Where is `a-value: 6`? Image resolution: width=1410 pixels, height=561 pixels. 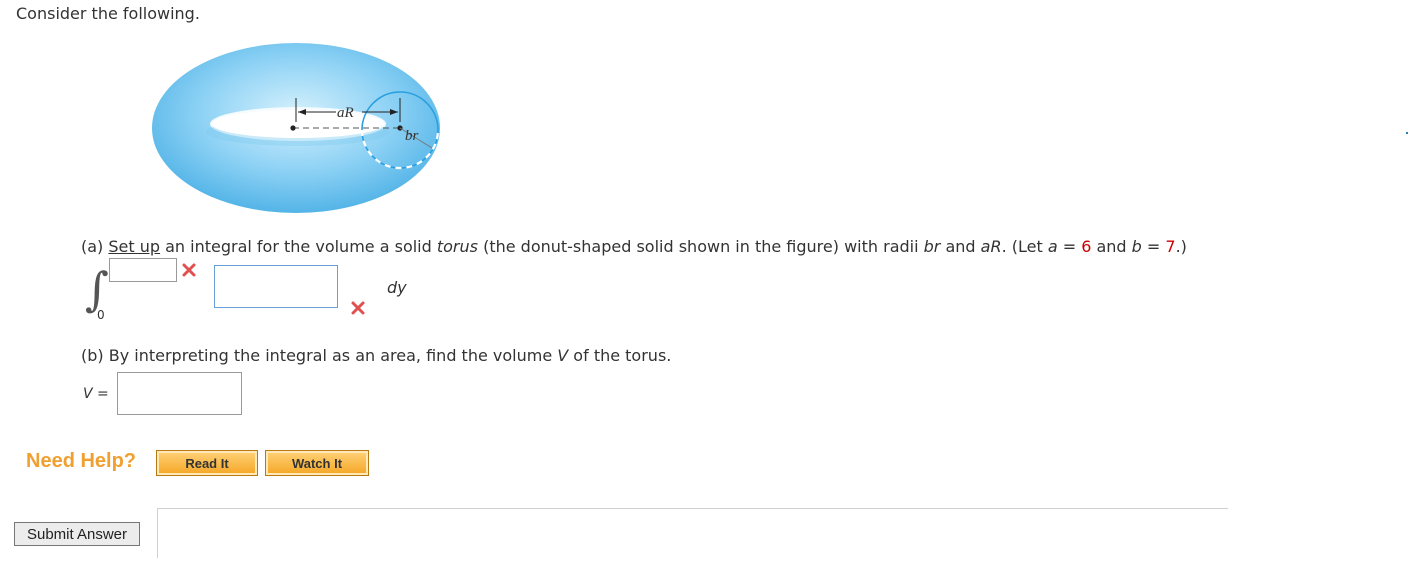 a-value: 6 is located at coordinates (1086, 246).